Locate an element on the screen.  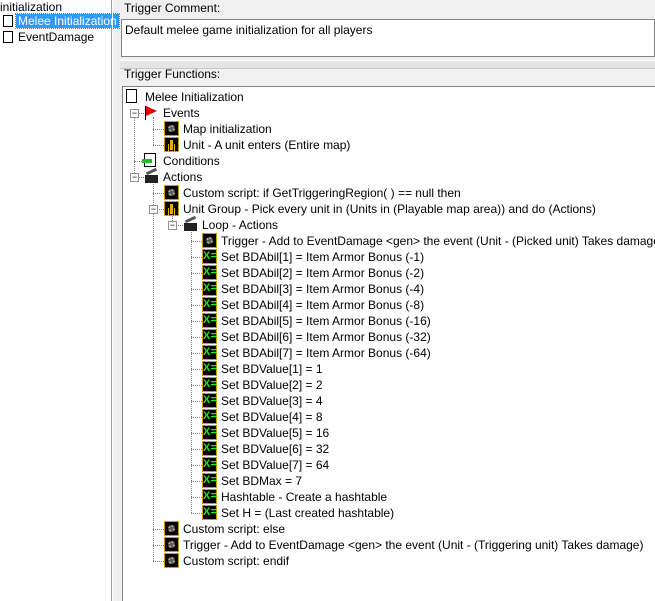
tree-node-label: Set BDAbil[5] = Item Armor Bonus (-16) is located at coordinates (326, 321).